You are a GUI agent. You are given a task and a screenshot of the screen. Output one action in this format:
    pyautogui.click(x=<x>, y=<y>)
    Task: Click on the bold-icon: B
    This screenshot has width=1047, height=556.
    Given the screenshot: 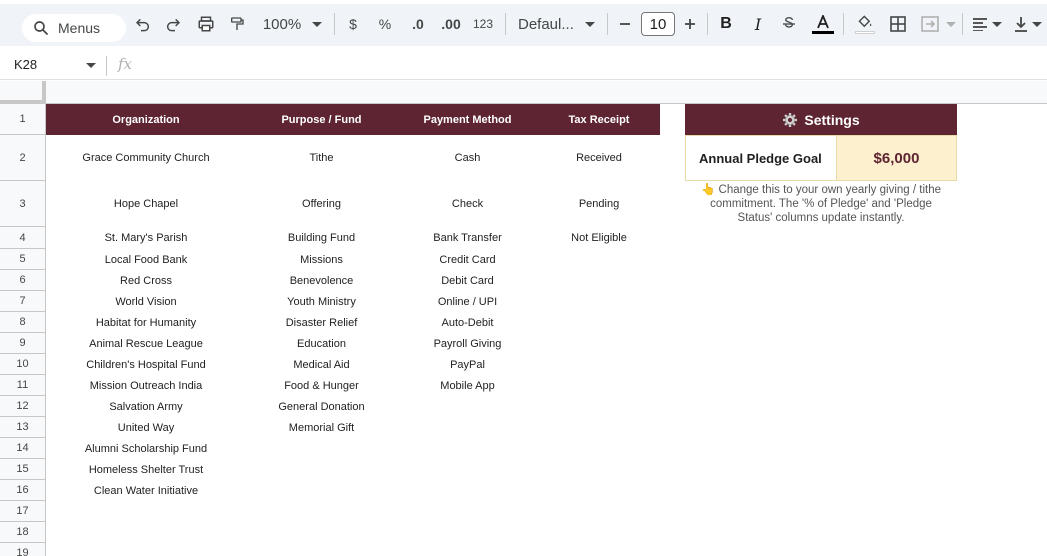 What is the action you would take?
    pyautogui.click(x=726, y=24)
    